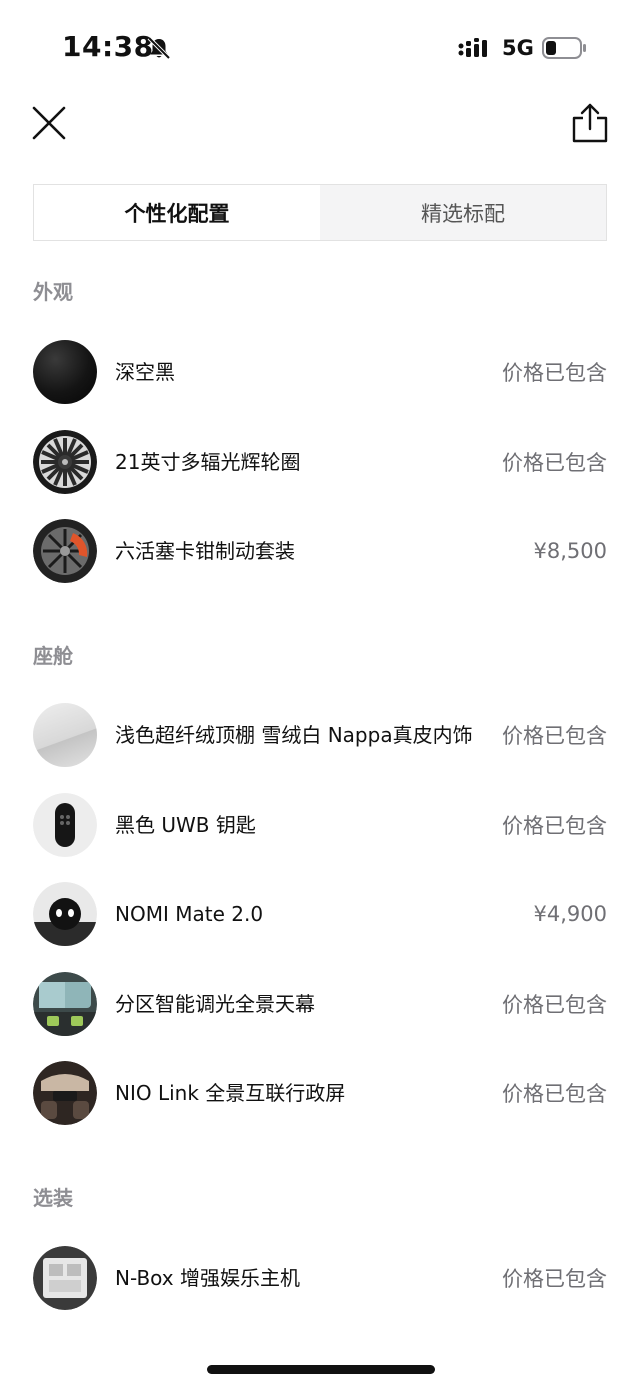 The width and height of the screenshot is (640, 1387). I want to click on item-label: N-Box 增强娱乐主机, so click(207, 1277).